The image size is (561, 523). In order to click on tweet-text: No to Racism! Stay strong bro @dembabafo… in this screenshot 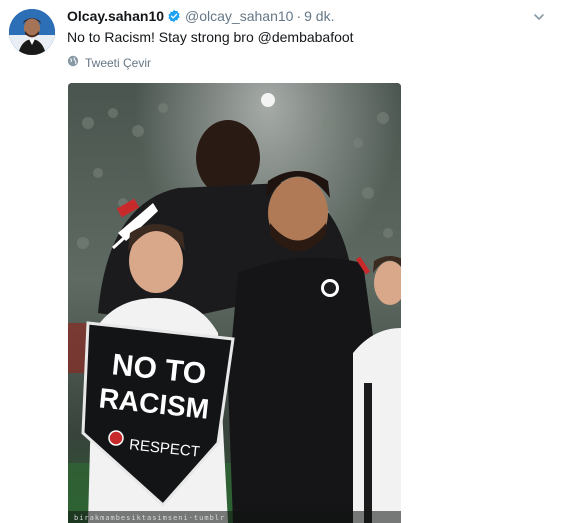, I will do `click(210, 37)`.